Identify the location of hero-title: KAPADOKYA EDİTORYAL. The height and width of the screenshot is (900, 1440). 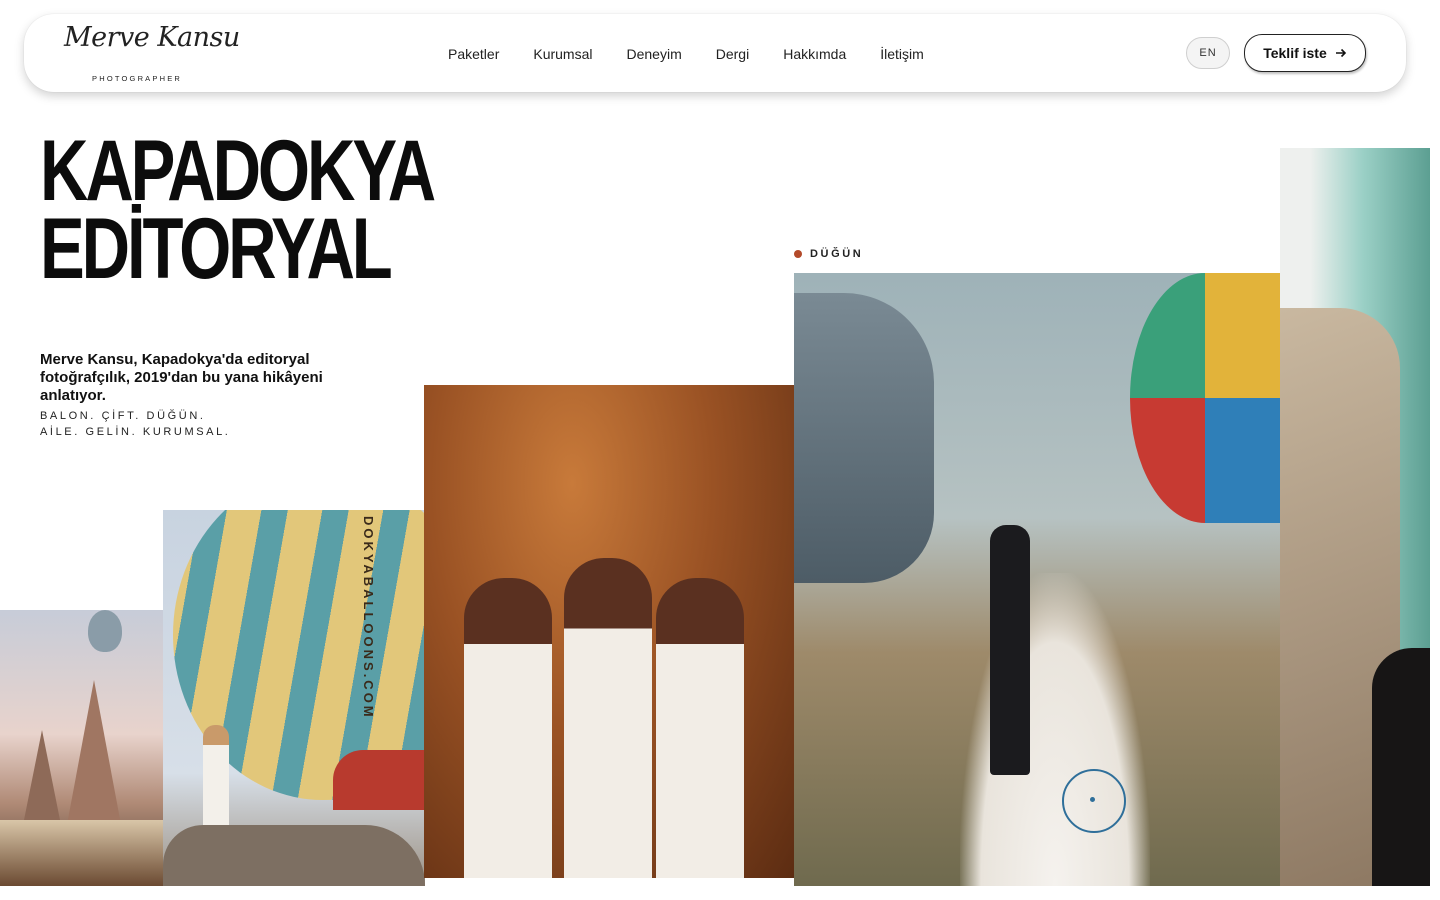
(238, 210).